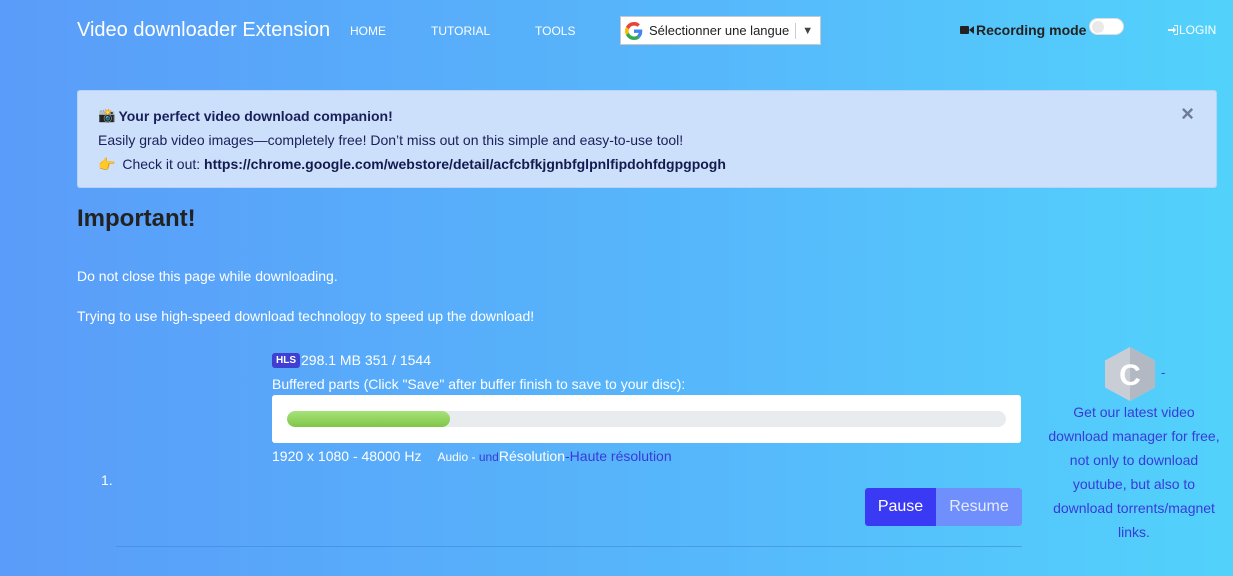 Image resolution: width=1233 pixels, height=576 pixels. I want to click on language-select-label: Sélectionner une langue, so click(719, 30).